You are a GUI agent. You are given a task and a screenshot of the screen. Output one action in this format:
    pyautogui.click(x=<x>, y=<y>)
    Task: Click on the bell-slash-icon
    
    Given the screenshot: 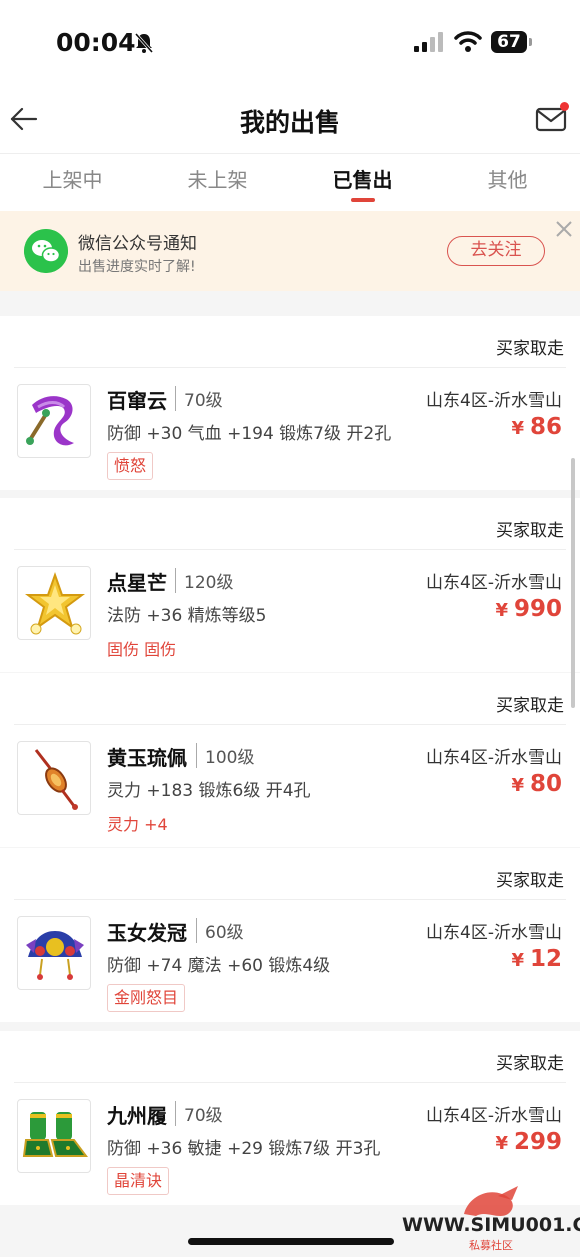 What is the action you would take?
    pyautogui.click(x=144, y=43)
    